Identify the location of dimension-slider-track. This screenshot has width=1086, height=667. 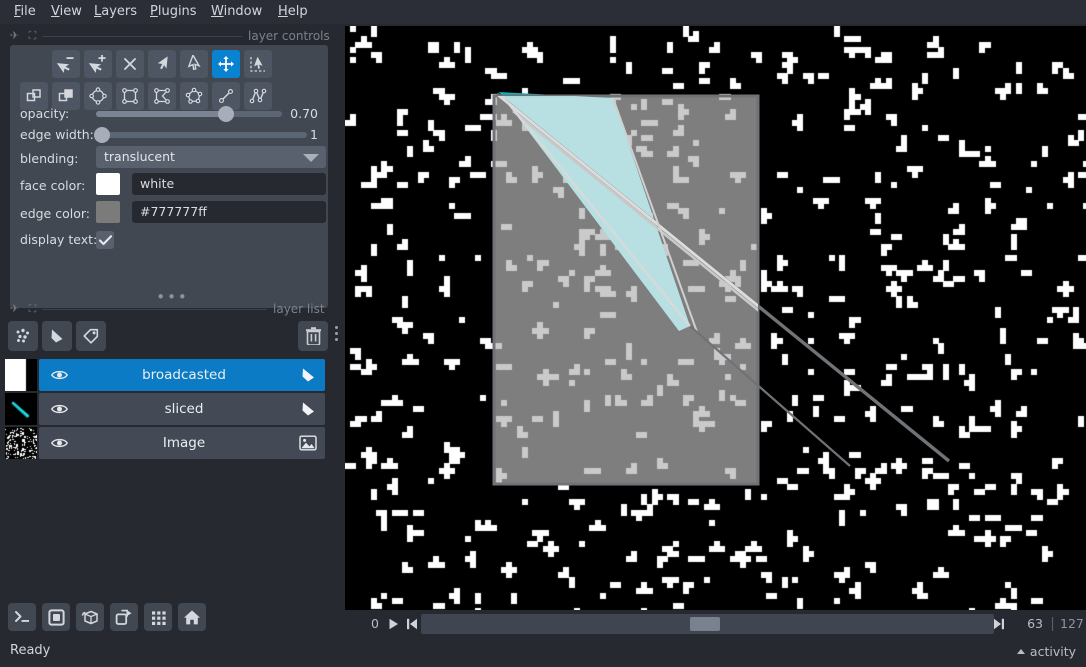
(707, 624).